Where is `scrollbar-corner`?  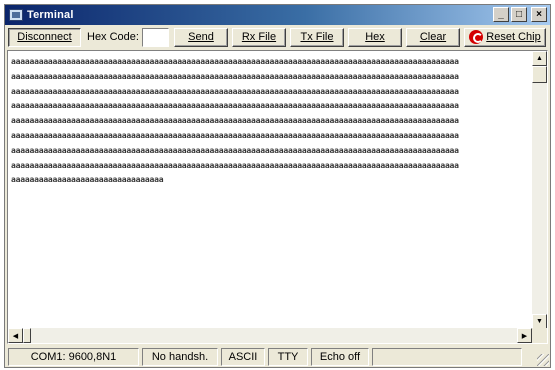
scrollbar-corner is located at coordinates (539, 335).